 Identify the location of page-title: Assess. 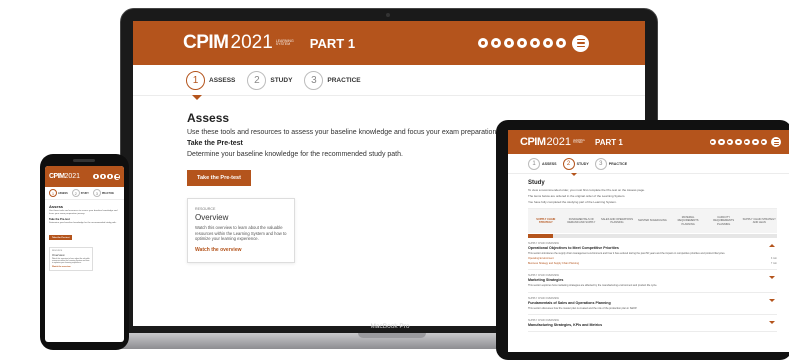
(56, 206).